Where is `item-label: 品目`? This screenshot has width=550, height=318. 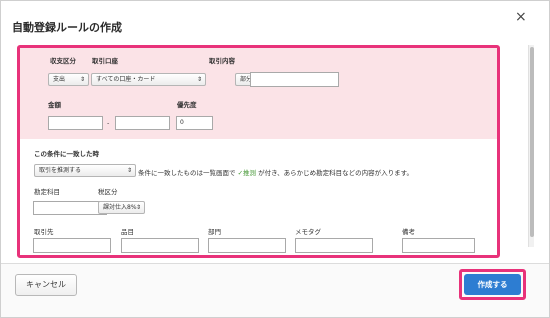
item-label: 品目 is located at coordinates (127, 232).